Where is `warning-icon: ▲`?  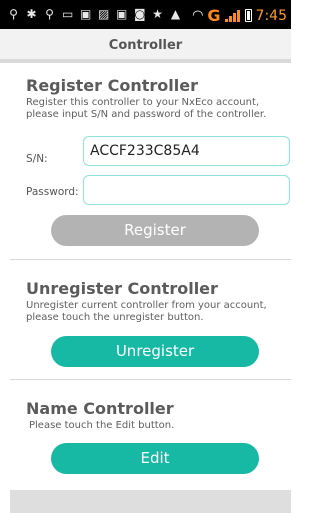 warning-icon: ▲ is located at coordinates (175, 14).